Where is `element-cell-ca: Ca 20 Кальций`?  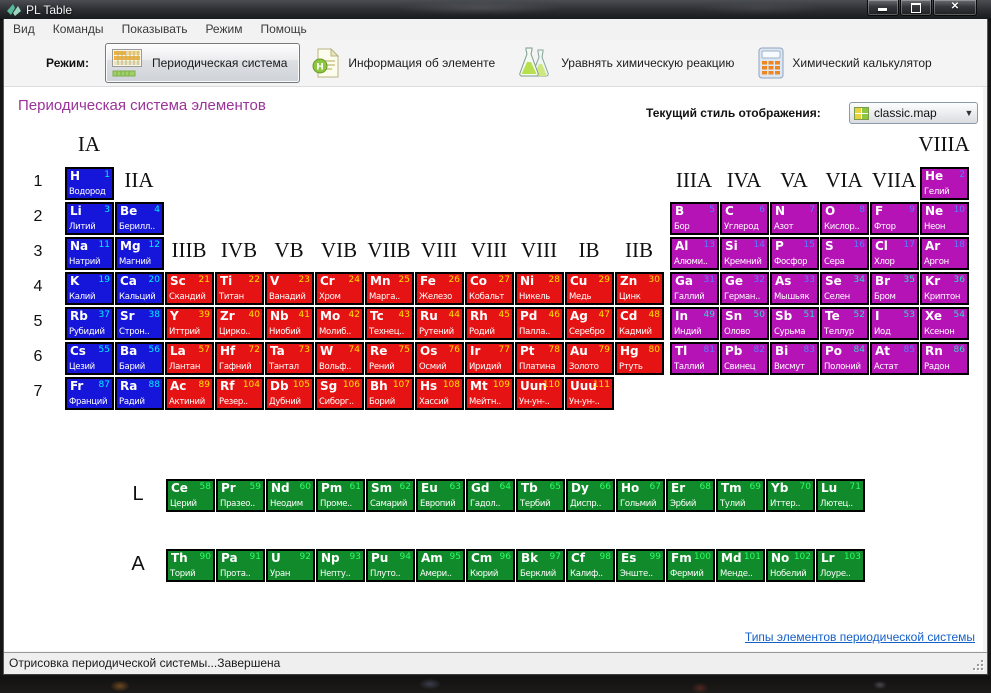
element-cell-ca: Ca 20 Кальций is located at coordinates (139, 288).